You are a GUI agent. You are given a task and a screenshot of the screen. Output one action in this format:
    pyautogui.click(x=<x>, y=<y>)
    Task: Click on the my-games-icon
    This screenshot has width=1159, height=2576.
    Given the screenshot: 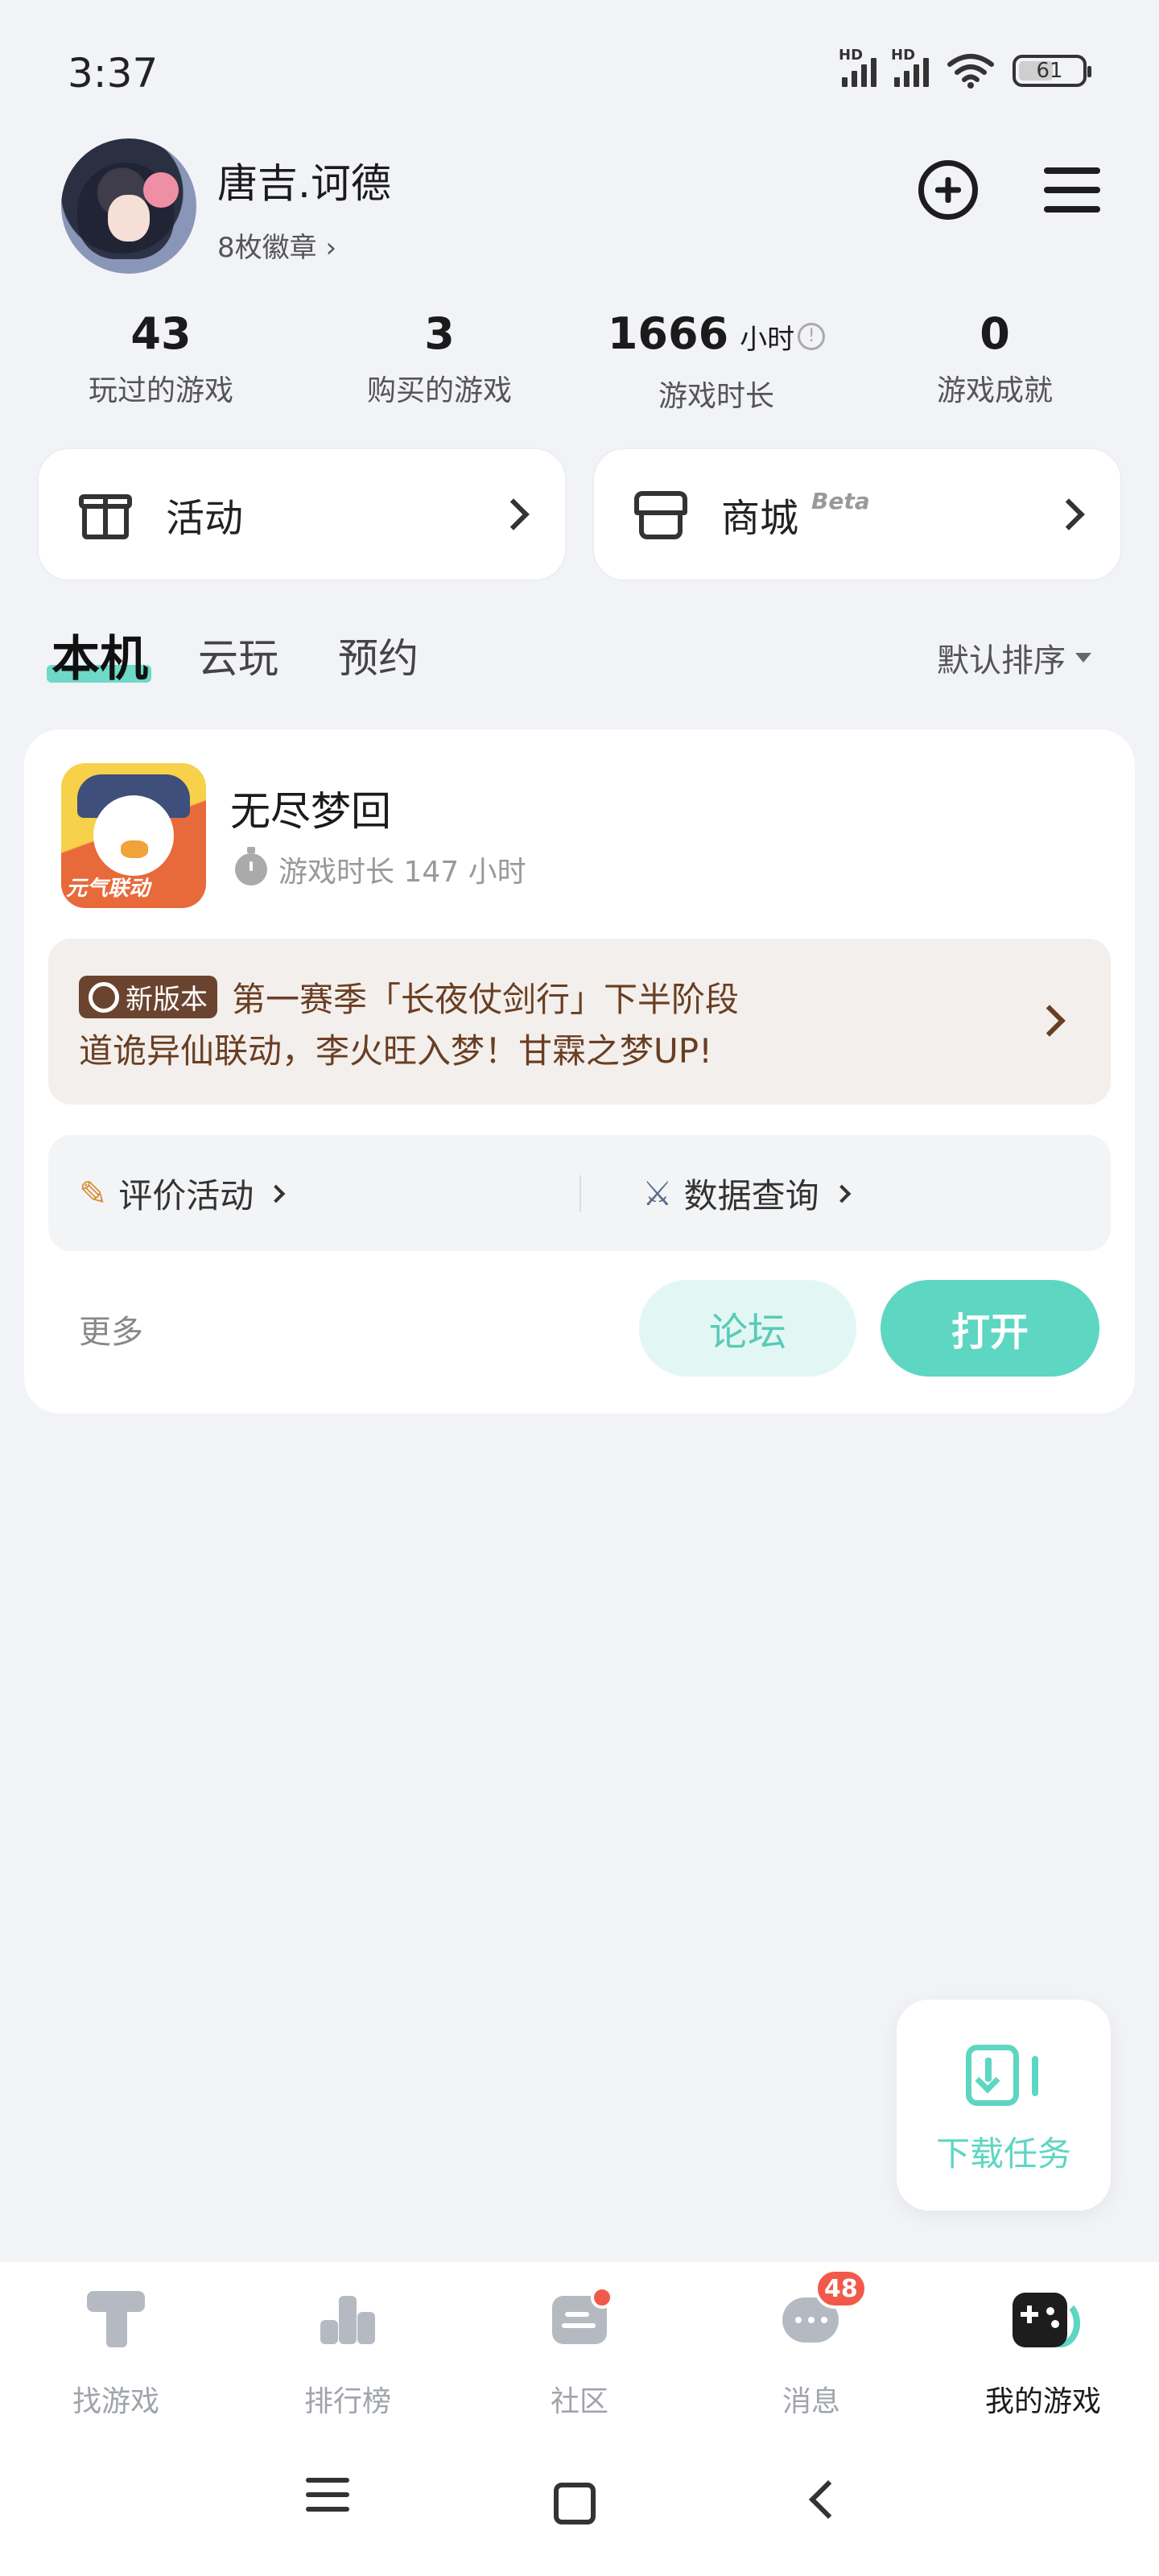 What is the action you would take?
    pyautogui.click(x=1044, y=2318)
    